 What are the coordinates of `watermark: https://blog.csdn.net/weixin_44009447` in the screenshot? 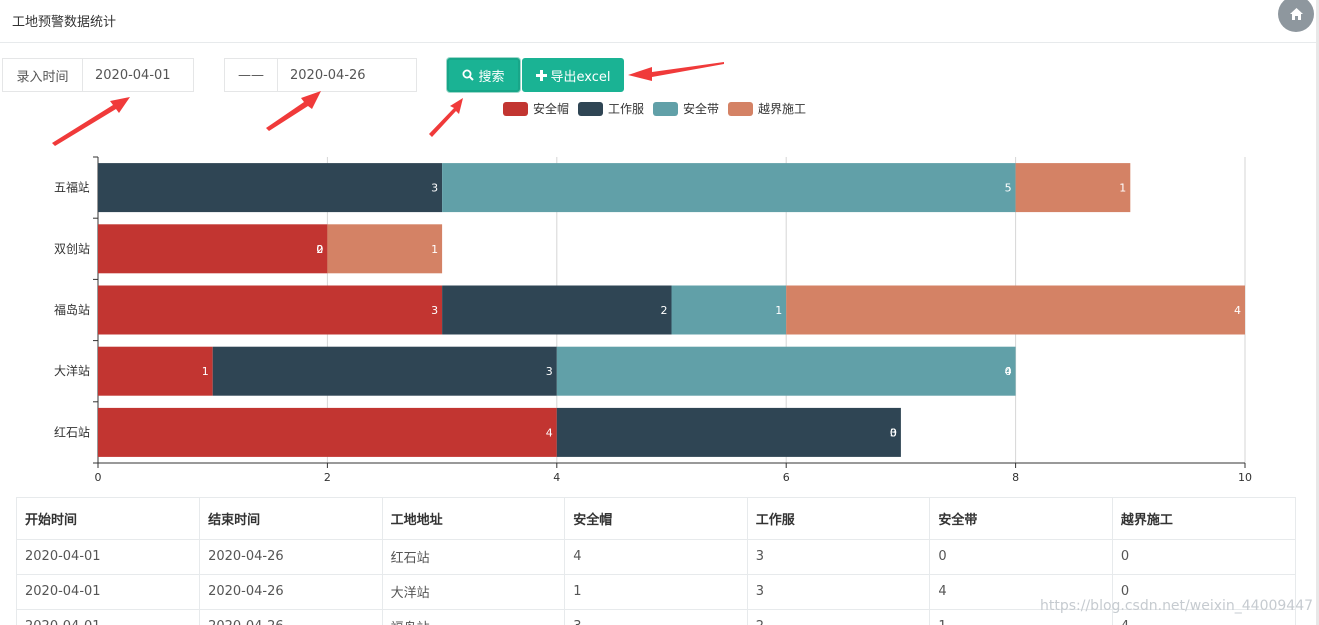 It's located at (1177, 606).